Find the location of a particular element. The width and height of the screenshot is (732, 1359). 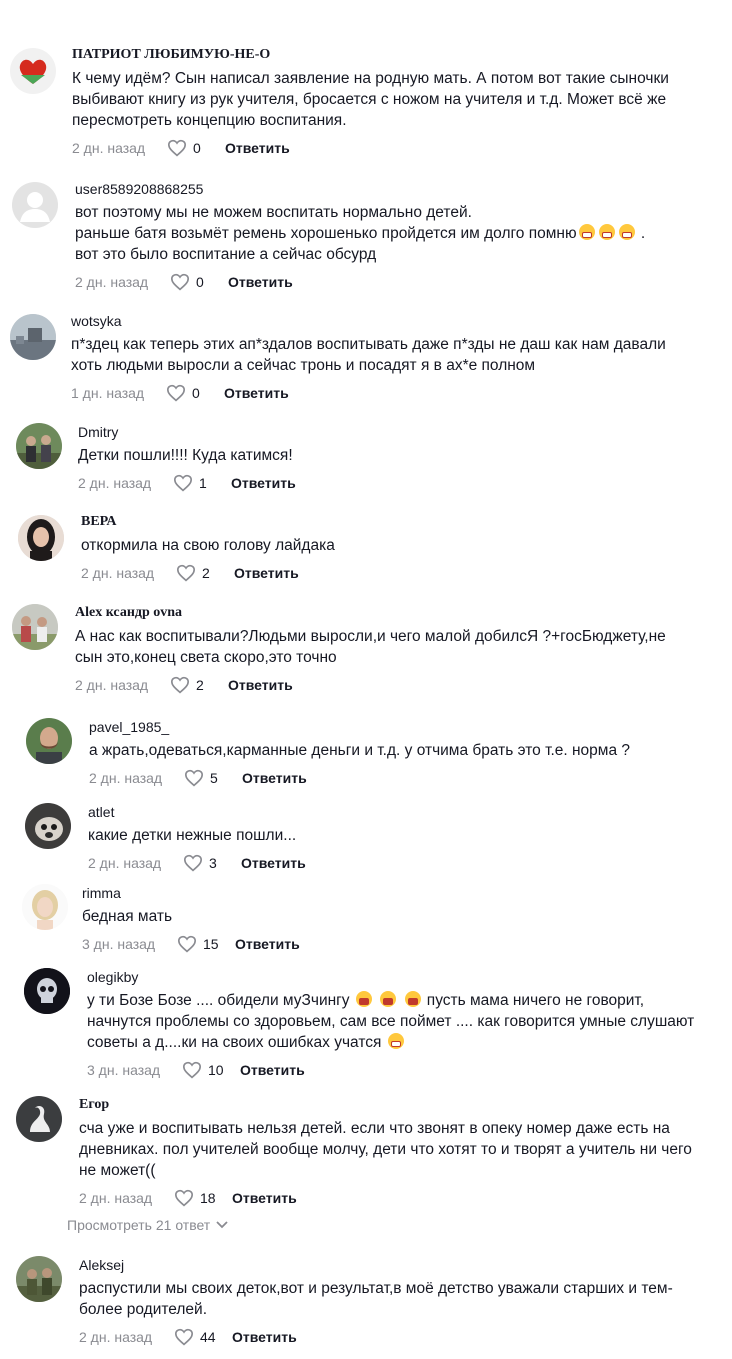

comment-username: Aleksej is located at coordinates (395, 1265).